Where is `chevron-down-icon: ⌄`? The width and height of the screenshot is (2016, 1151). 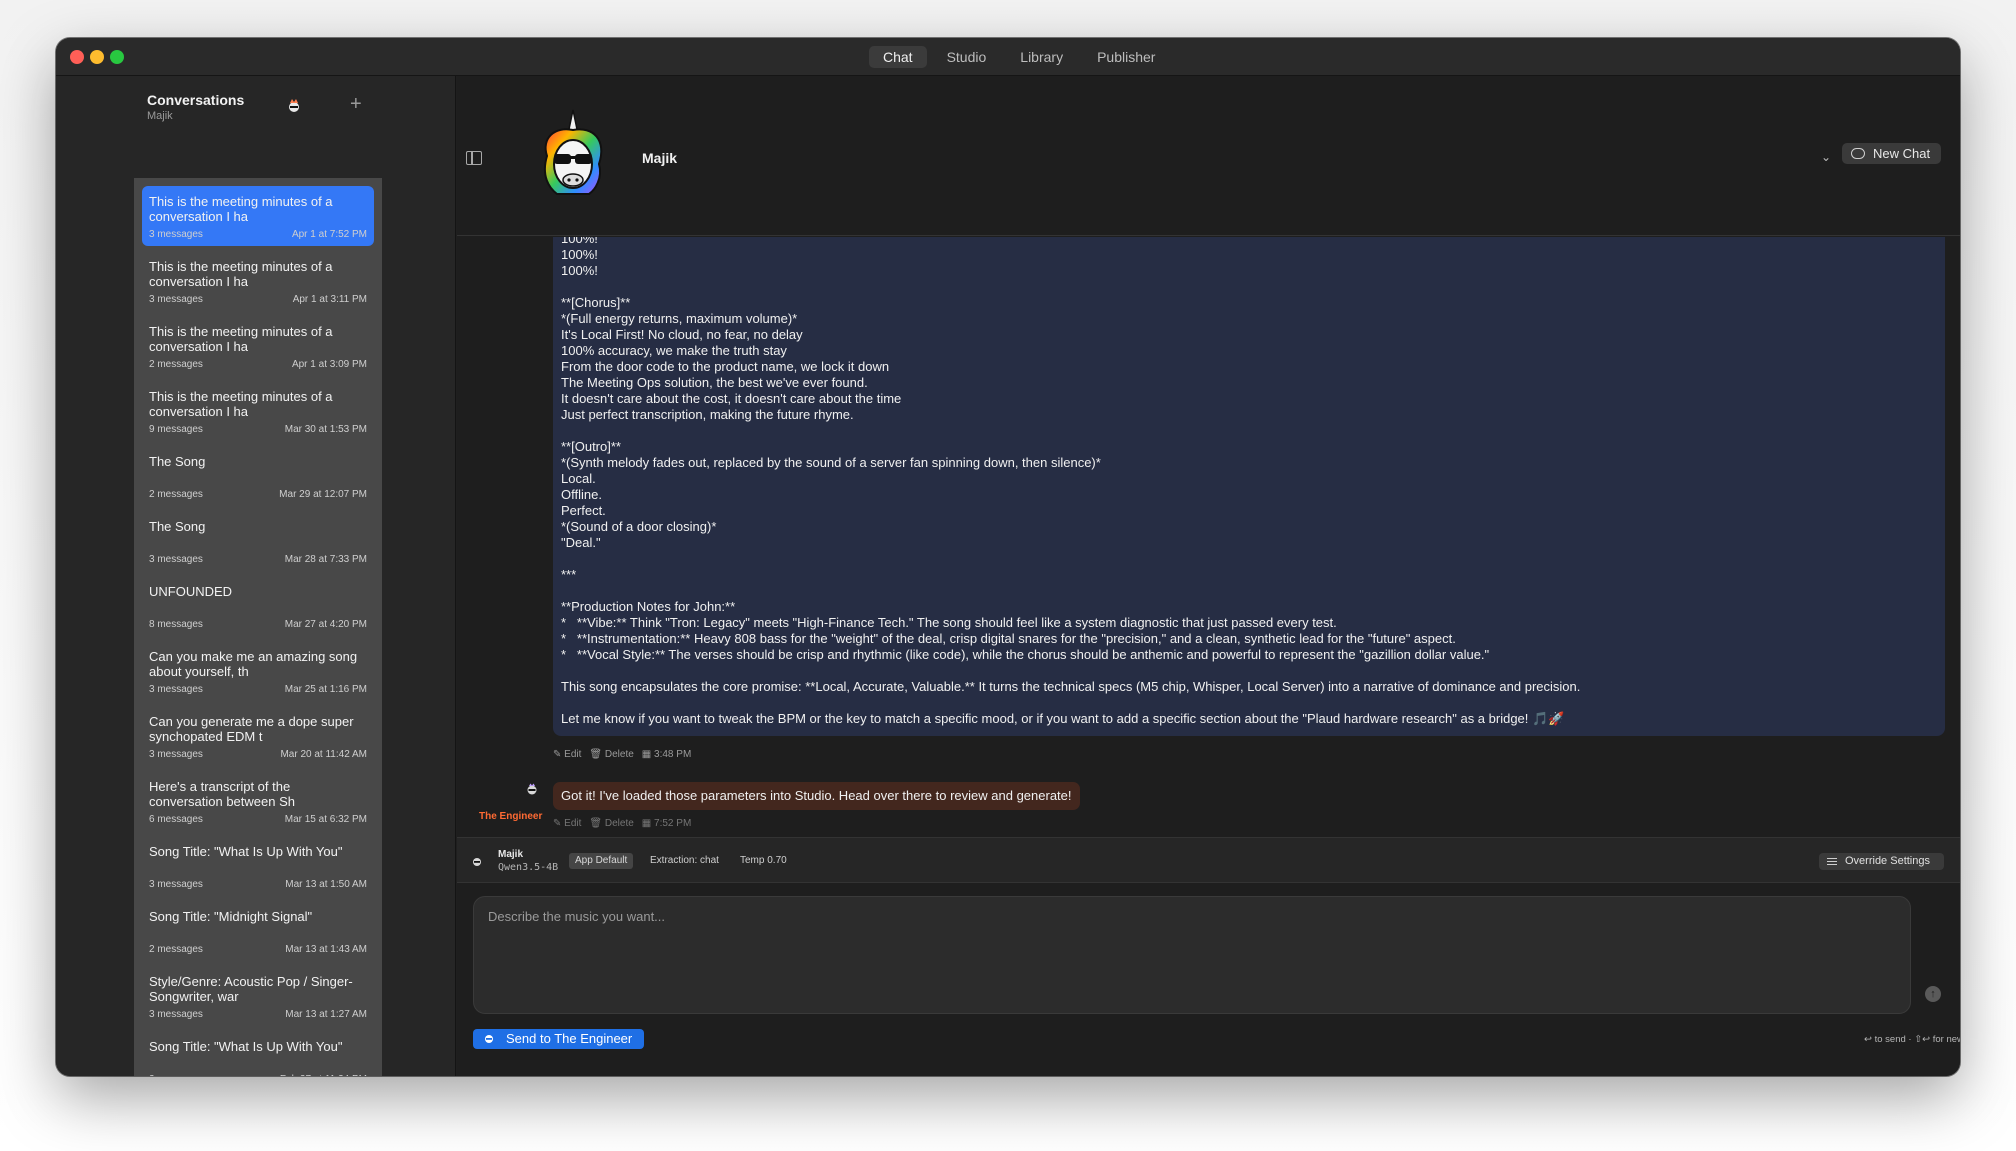 chevron-down-icon: ⌄ is located at coordinates (1826, 157).